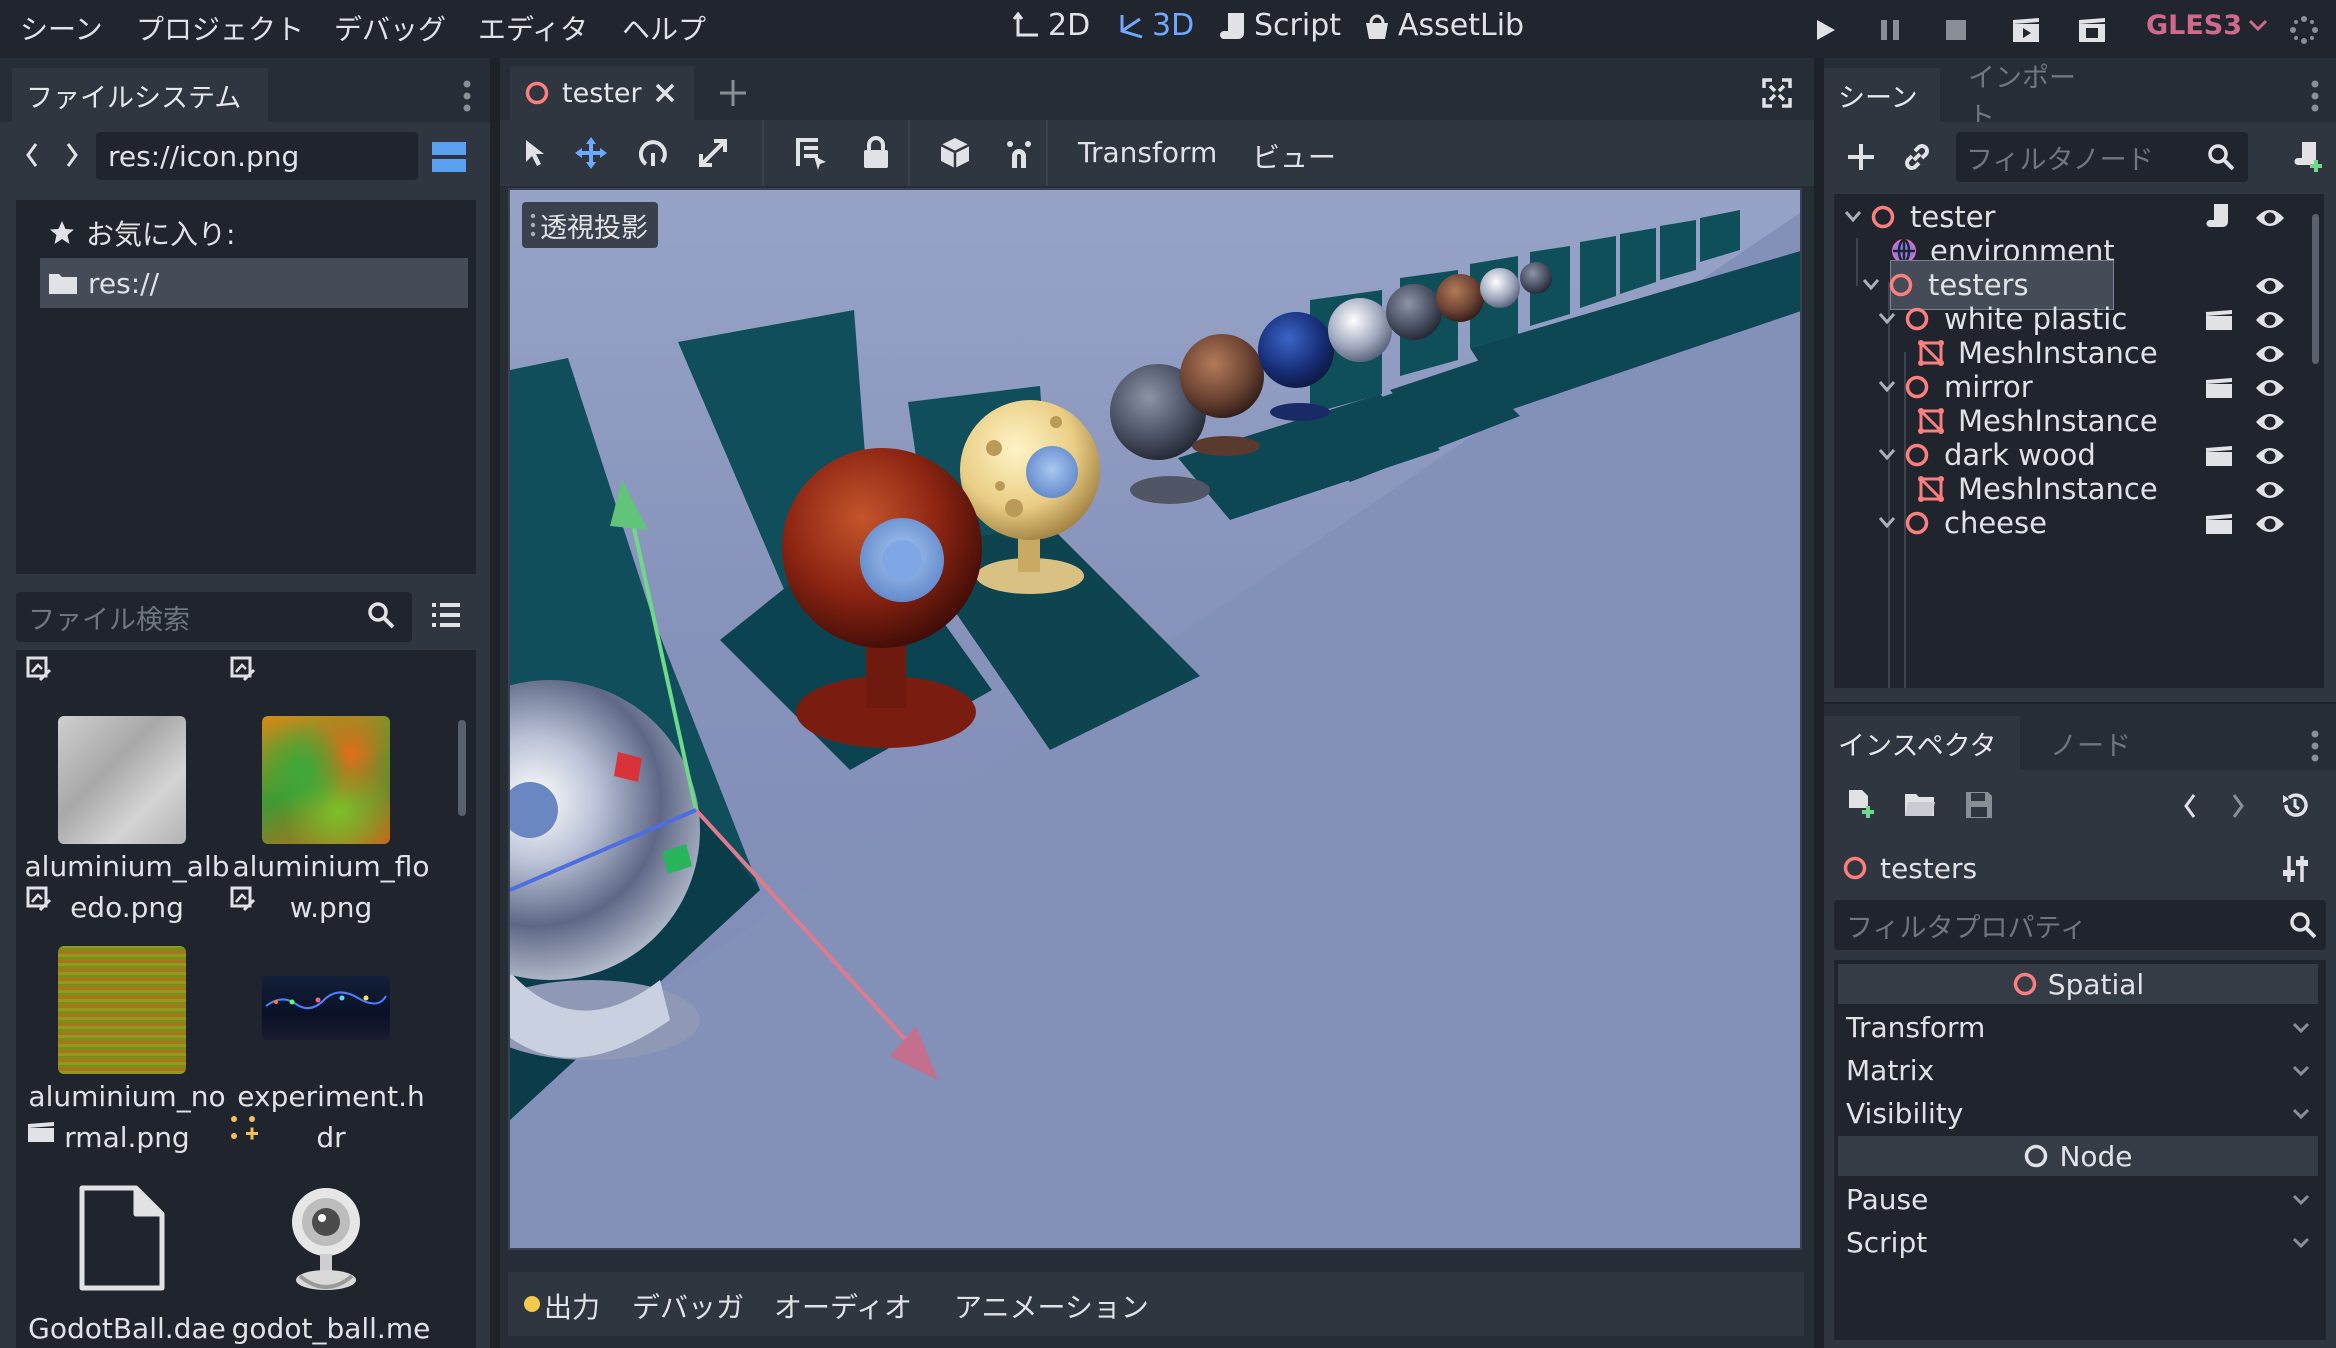 This screenshot has height=1348, width=2336. I want to click on transform-menu: Transform, so click(1147, 152).